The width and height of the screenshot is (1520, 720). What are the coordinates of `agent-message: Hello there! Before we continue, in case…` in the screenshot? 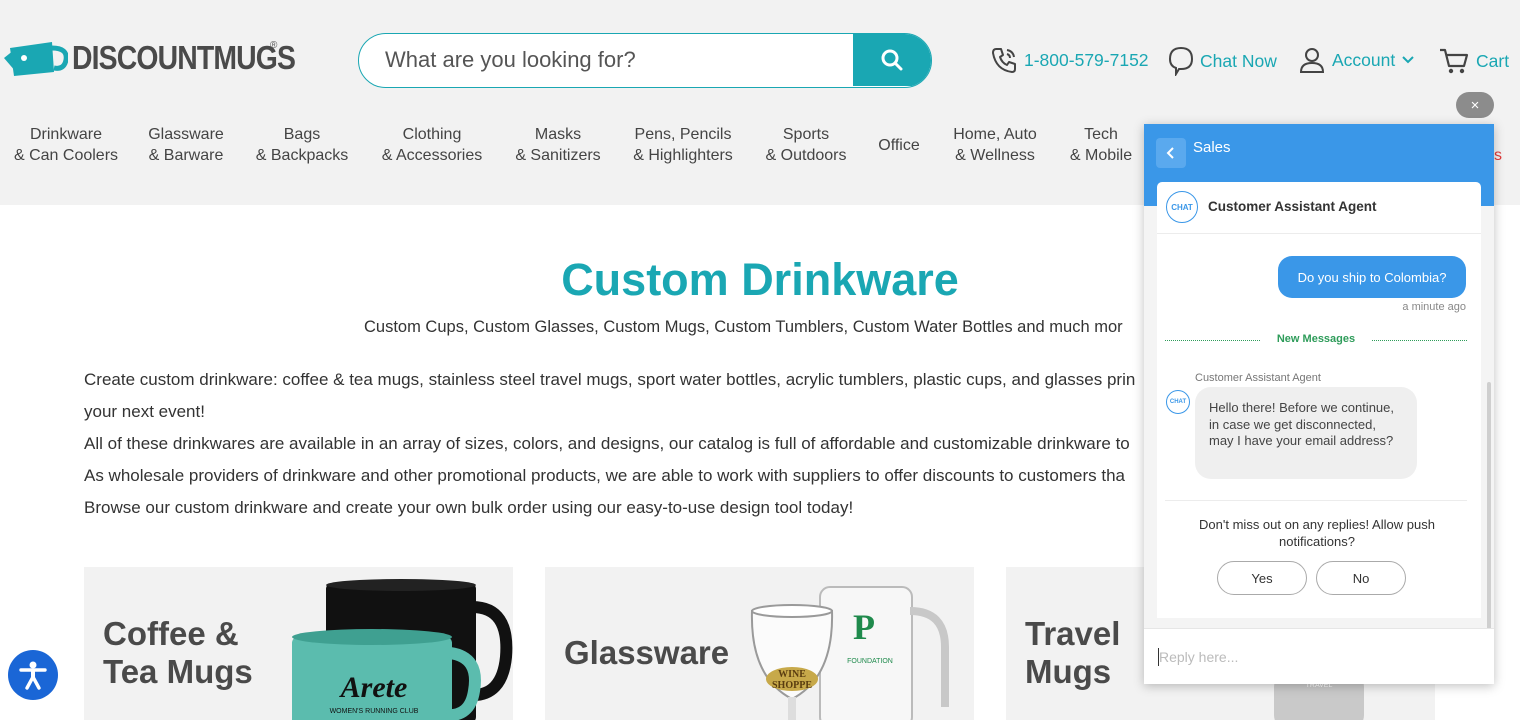 It's located at (1306, 433).